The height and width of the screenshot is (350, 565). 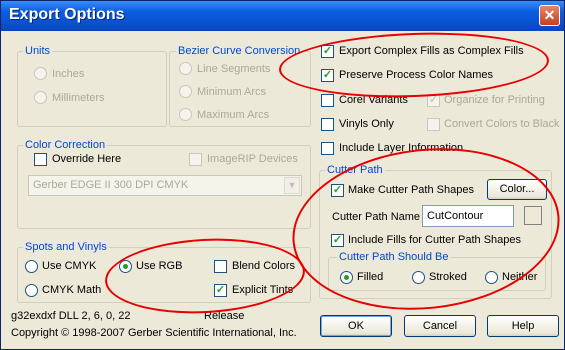 I want to click on close-icon: ✕, so click(x=549, y=15).